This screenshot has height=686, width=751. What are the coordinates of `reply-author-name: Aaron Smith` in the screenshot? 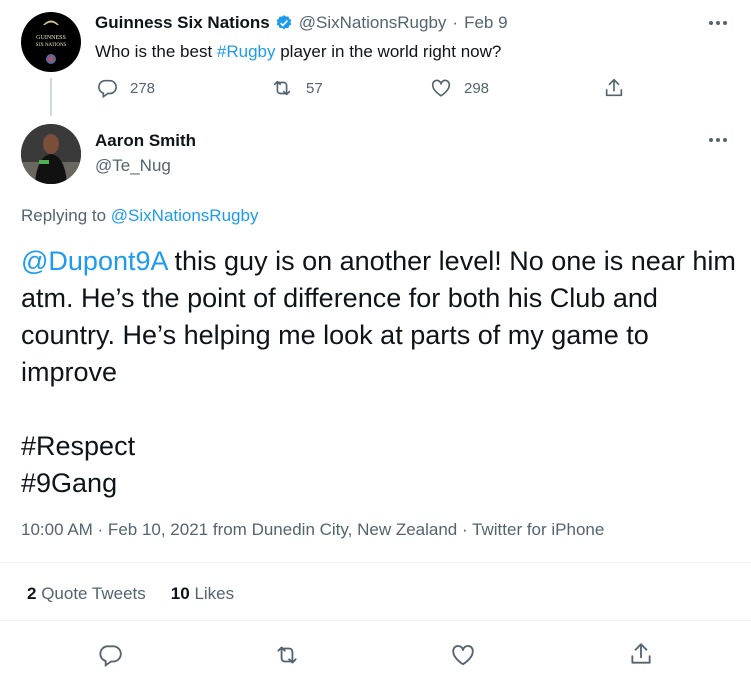 It's located at (145, 141).